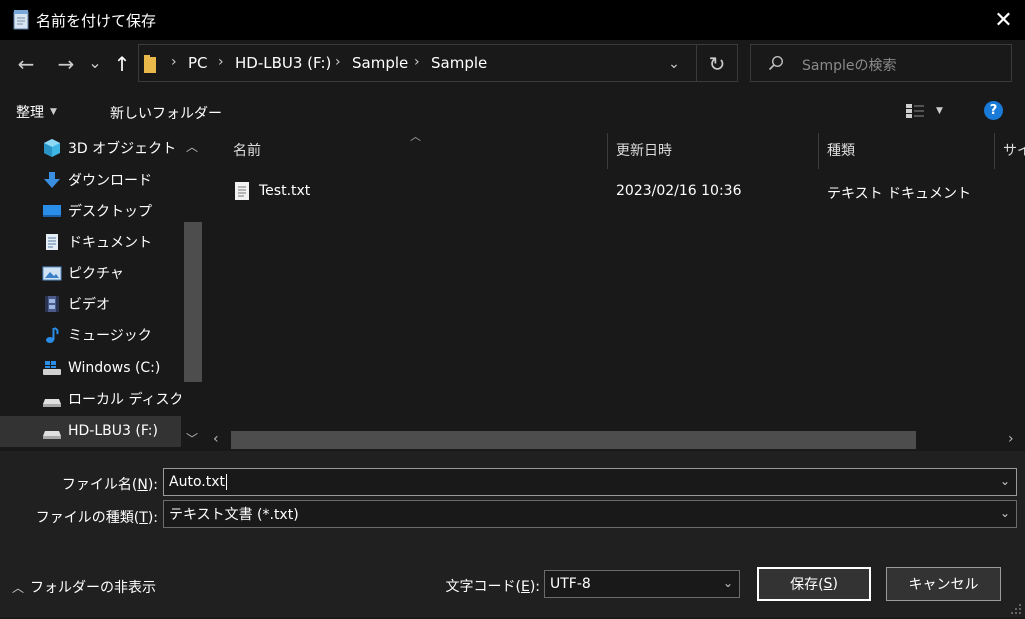 Image resolution: width=1025 pixels, height=619 pixels. Describe the element at coordinates (247, 150) in the screenshot. I see `column-header-name: 名前` at that location.